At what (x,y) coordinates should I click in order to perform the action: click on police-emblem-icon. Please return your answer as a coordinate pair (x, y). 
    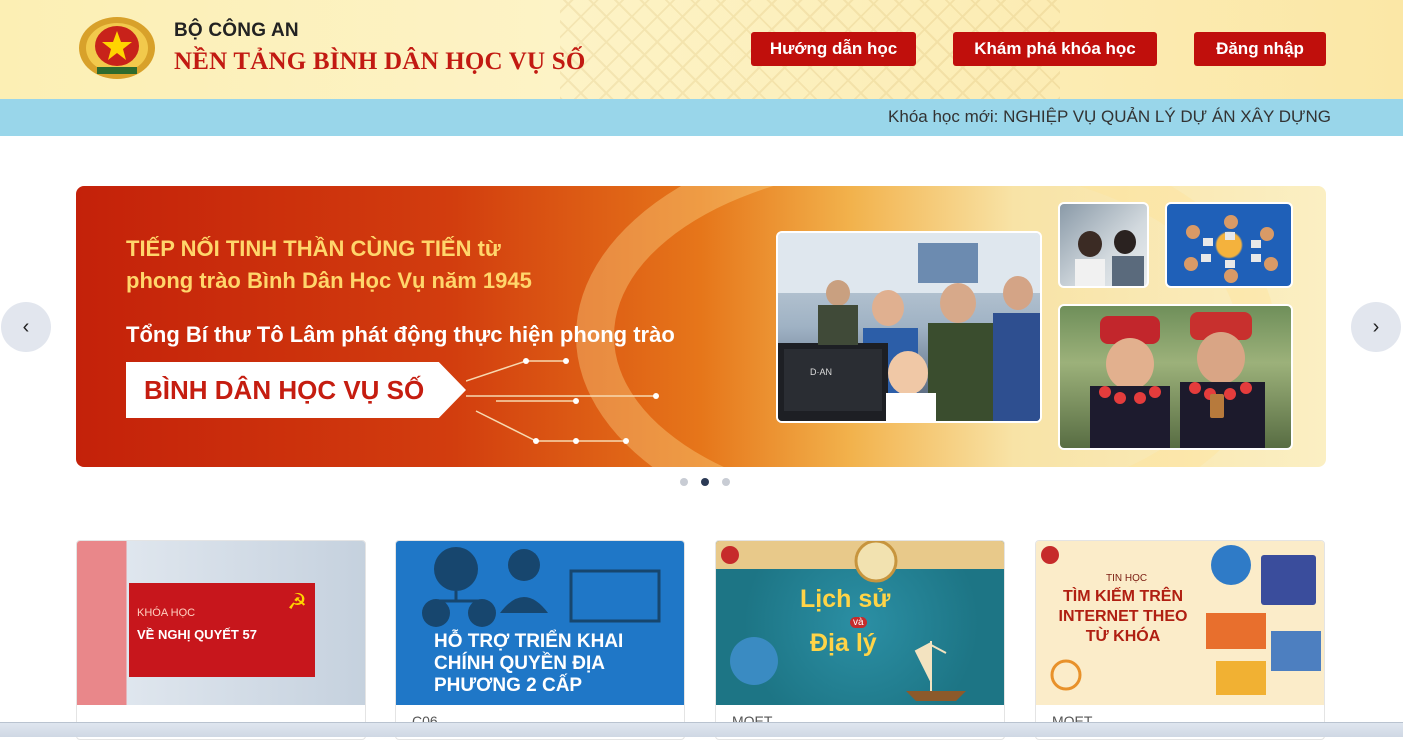
    Looking at the image, I should click on (117, 48).